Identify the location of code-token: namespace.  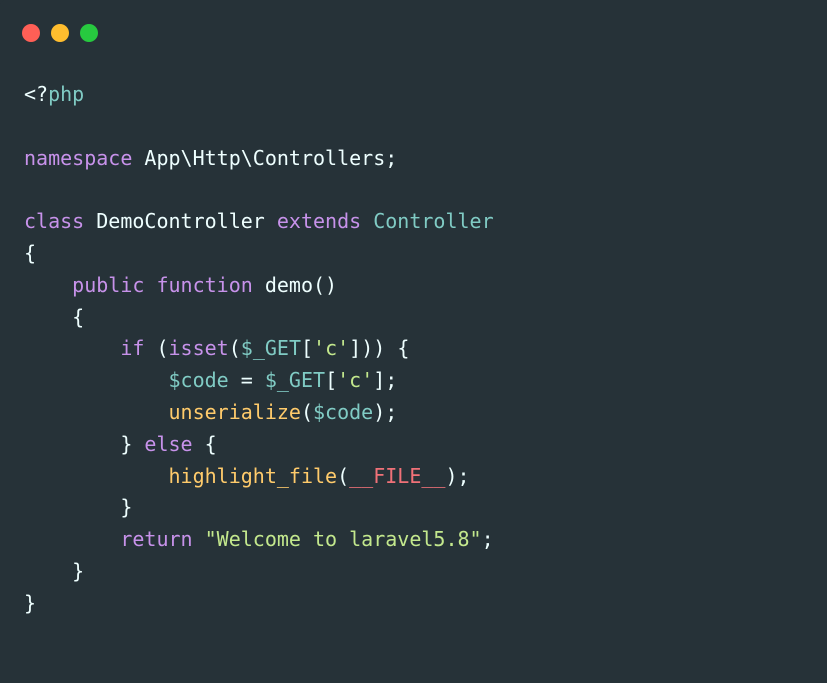
(78, 157).